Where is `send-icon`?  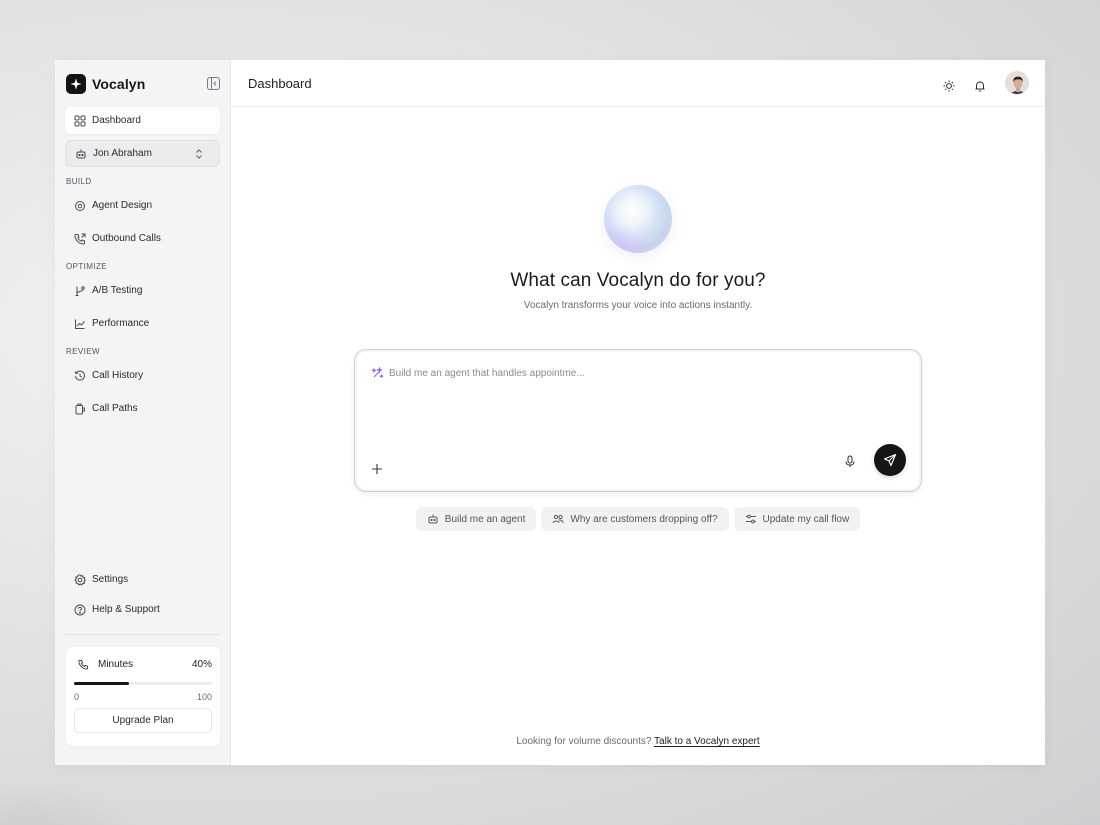
send-icon is located at coordinates (890, 460).